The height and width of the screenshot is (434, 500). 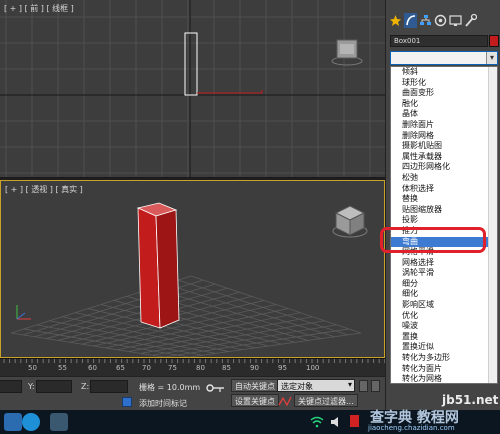 What do you see at coordinates (31, 422) in the screenshot?
I see `media-player-icon` at bounding box center [31, 422].